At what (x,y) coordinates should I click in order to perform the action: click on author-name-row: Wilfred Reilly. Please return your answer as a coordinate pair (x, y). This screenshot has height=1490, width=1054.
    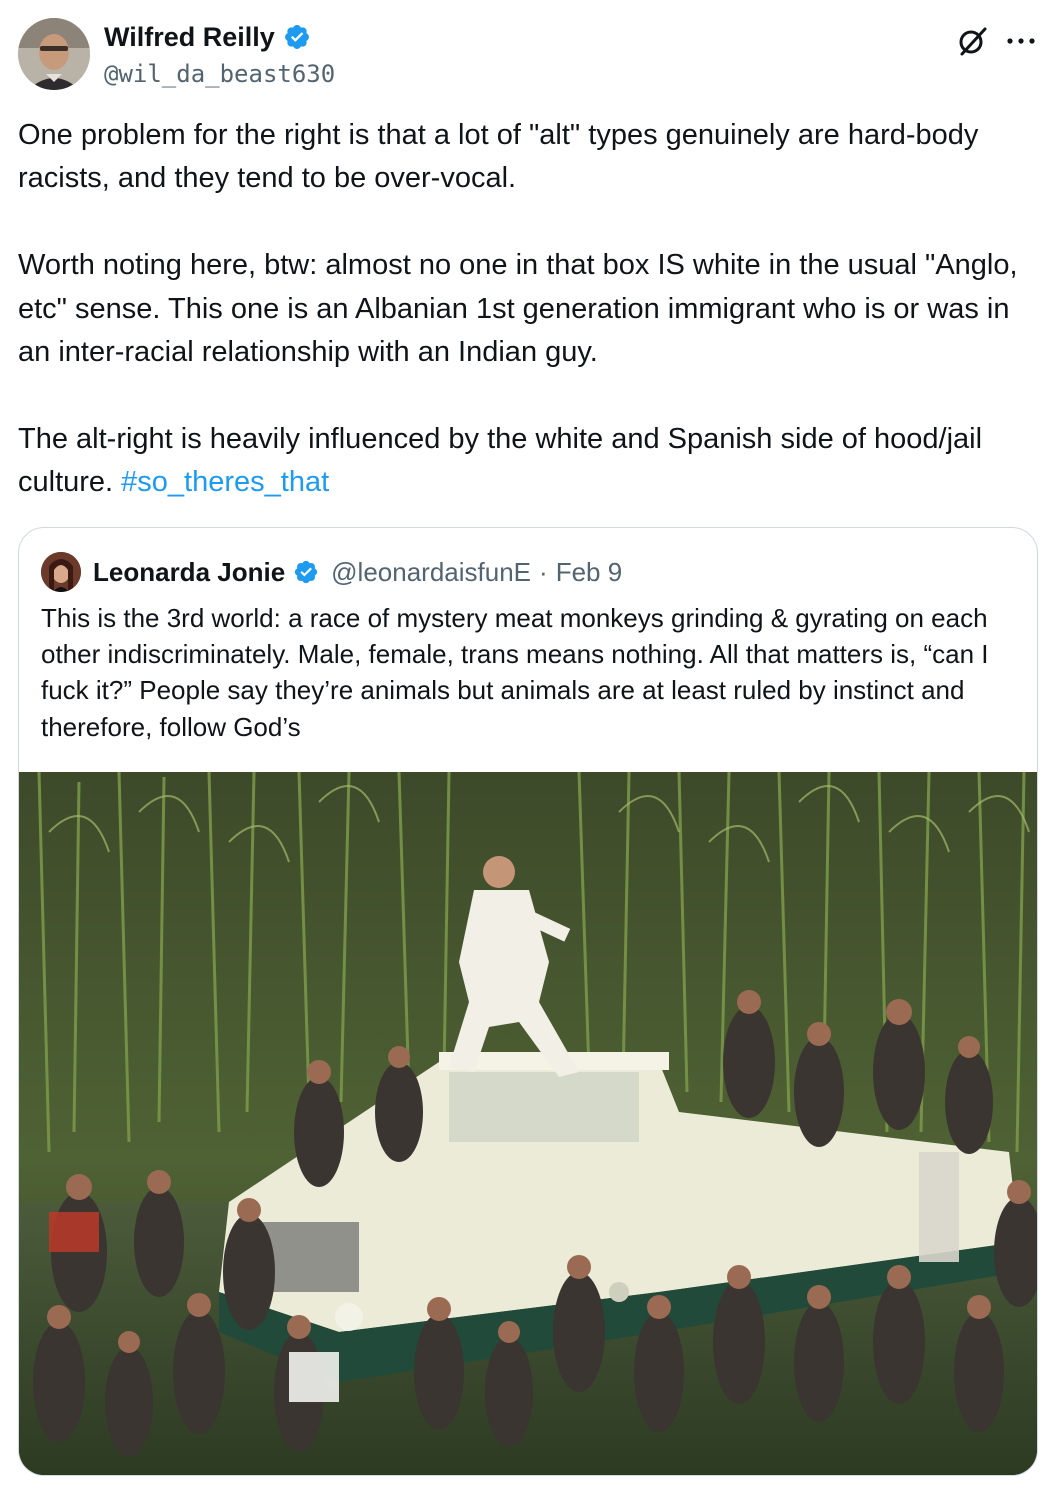
    Looking at the image, I should click on (207, 37).